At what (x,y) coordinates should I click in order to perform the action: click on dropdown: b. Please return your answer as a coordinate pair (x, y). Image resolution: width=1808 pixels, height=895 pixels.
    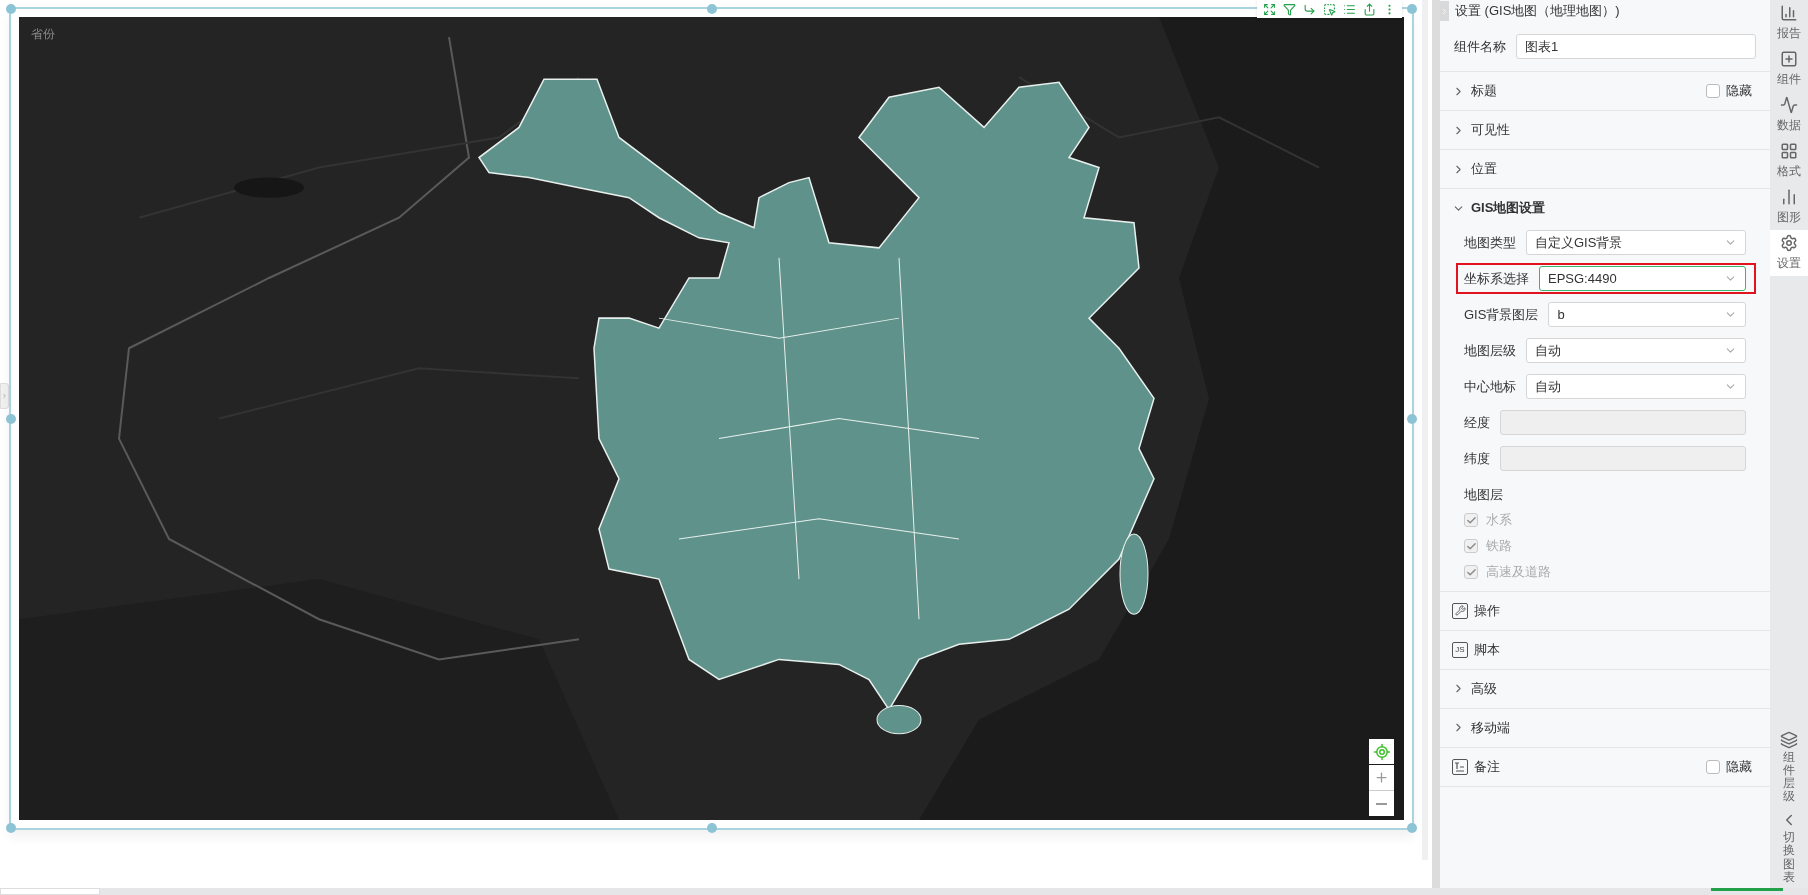
    Looking at the image, I should click on (1647, 314).